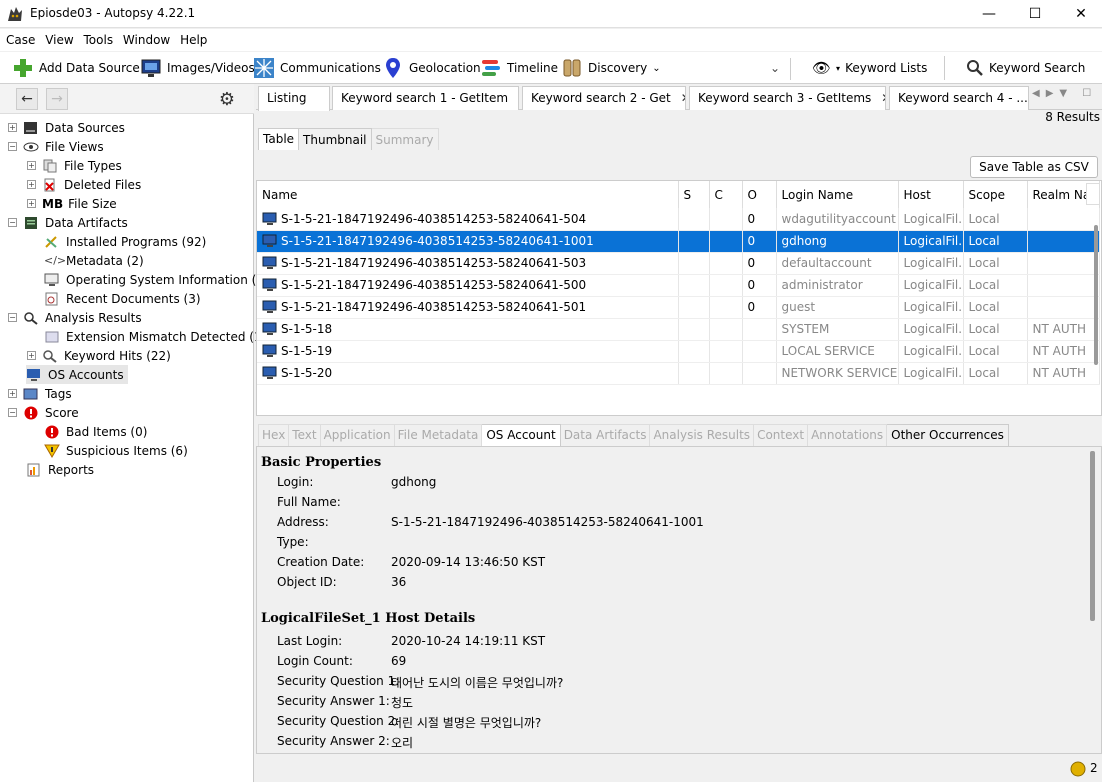  What do you see at coordinates (702, 435) in the screenshot?
I see `tab-analysis-results: Analysis Results` at bounding box center [702, 435].